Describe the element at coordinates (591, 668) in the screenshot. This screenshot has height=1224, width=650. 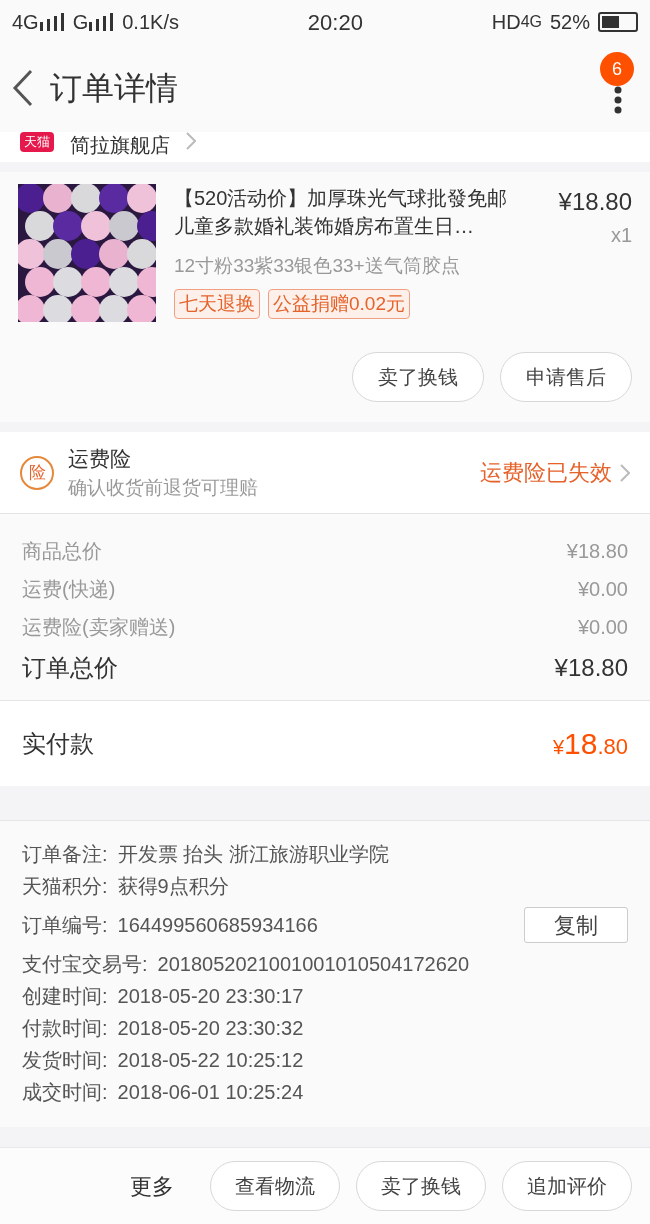
I see `total-value: ¥18.80` at that location.